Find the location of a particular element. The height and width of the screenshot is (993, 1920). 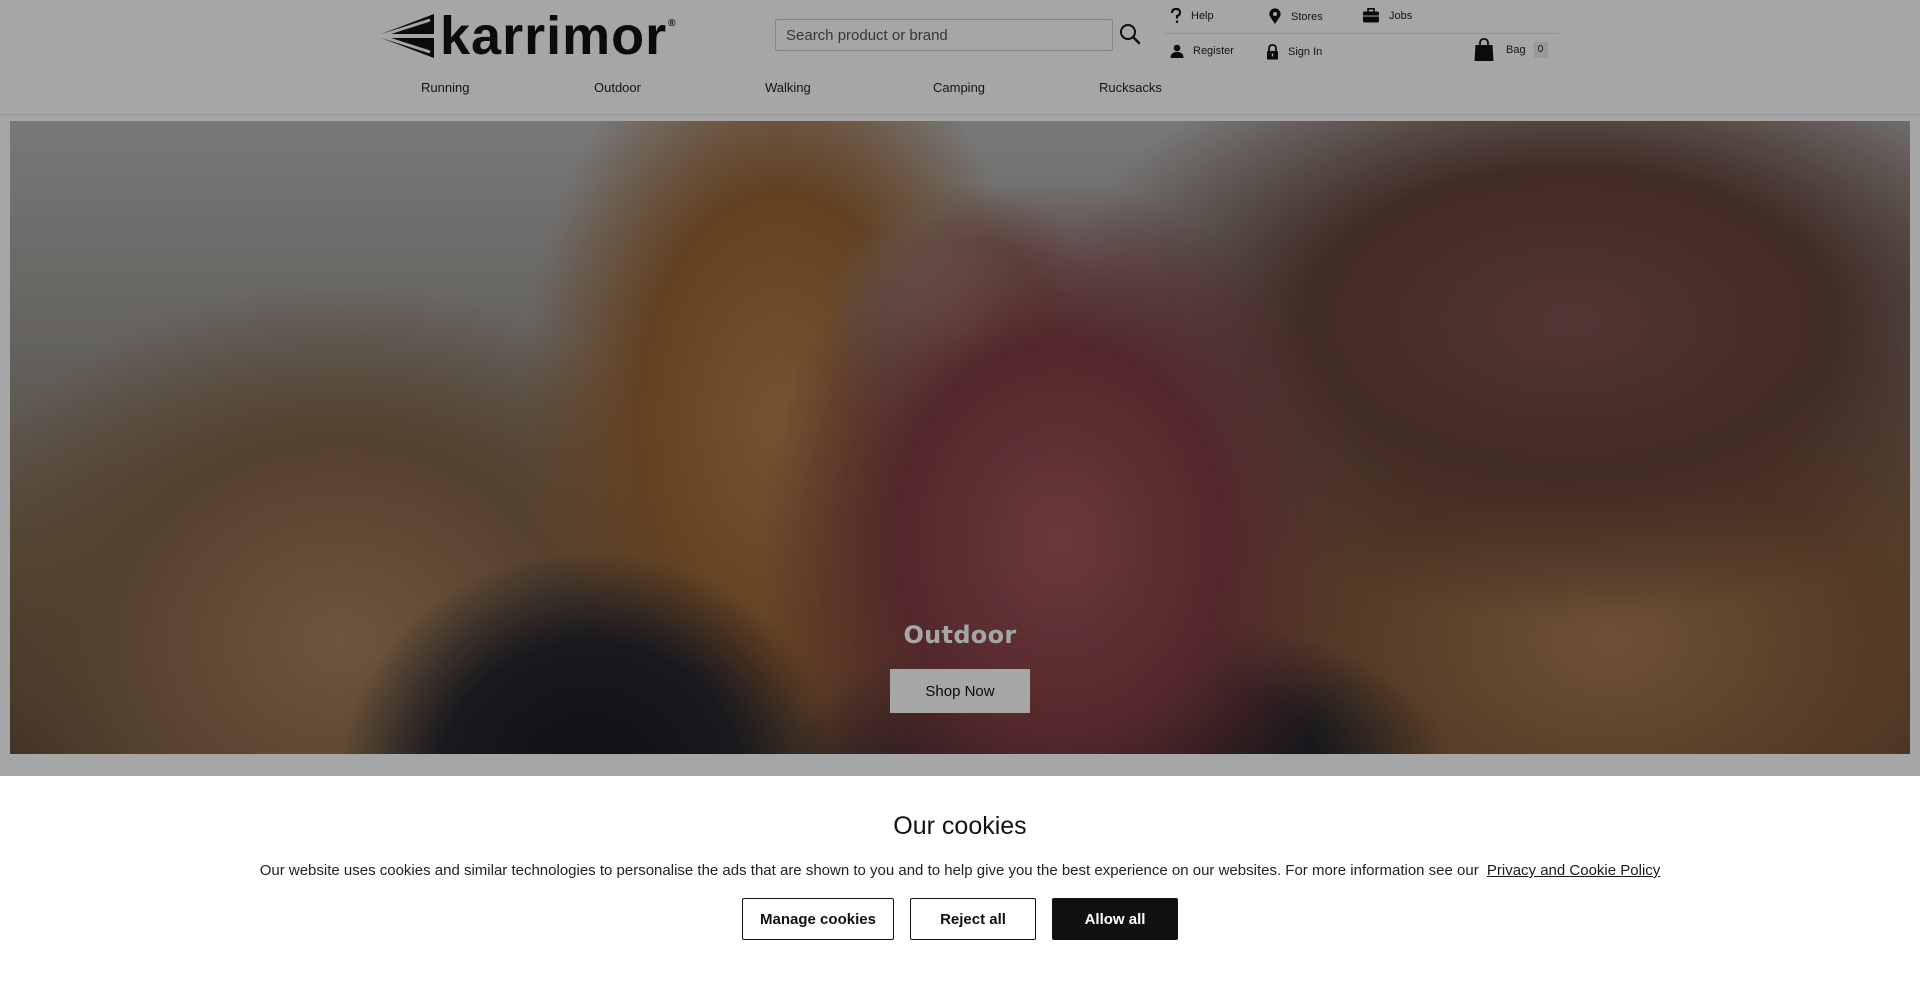

privacy-policy-link: Privacy and Cookie Policy is located at coordinates (1573, 870).